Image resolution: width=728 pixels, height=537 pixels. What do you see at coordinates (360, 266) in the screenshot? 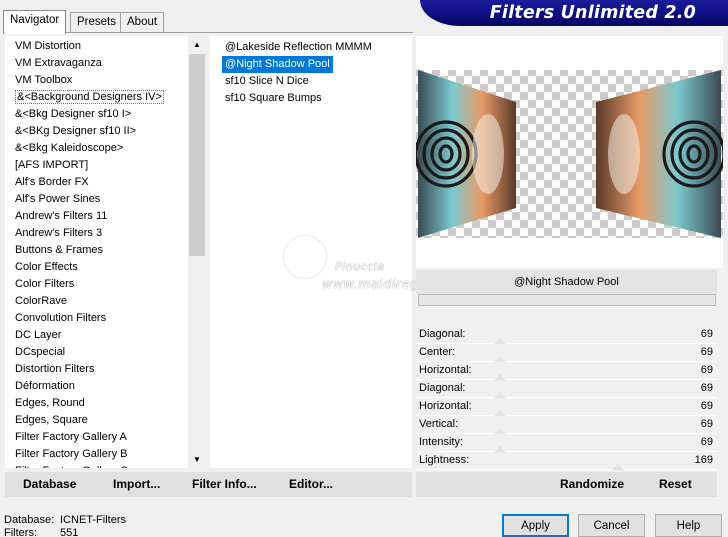
I see `watermark-author: Pinuccia` at bounding box center [360, 266].